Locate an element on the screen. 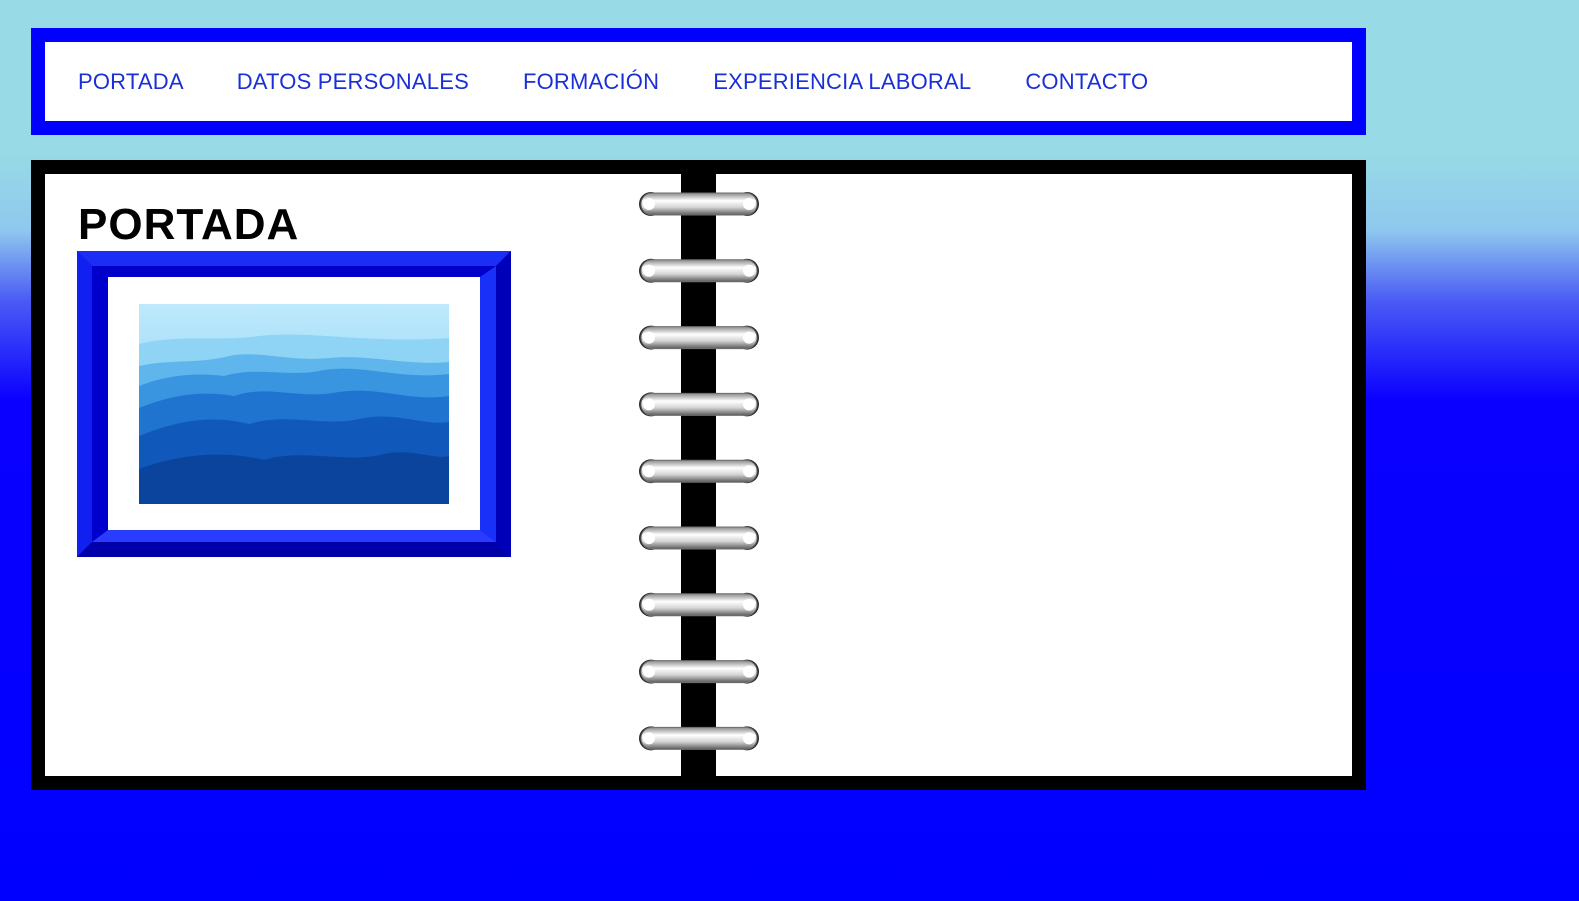 Image resolution: width=1579 pixels, height=901 pixels. picture-frame is located at coordinates (294, 404).